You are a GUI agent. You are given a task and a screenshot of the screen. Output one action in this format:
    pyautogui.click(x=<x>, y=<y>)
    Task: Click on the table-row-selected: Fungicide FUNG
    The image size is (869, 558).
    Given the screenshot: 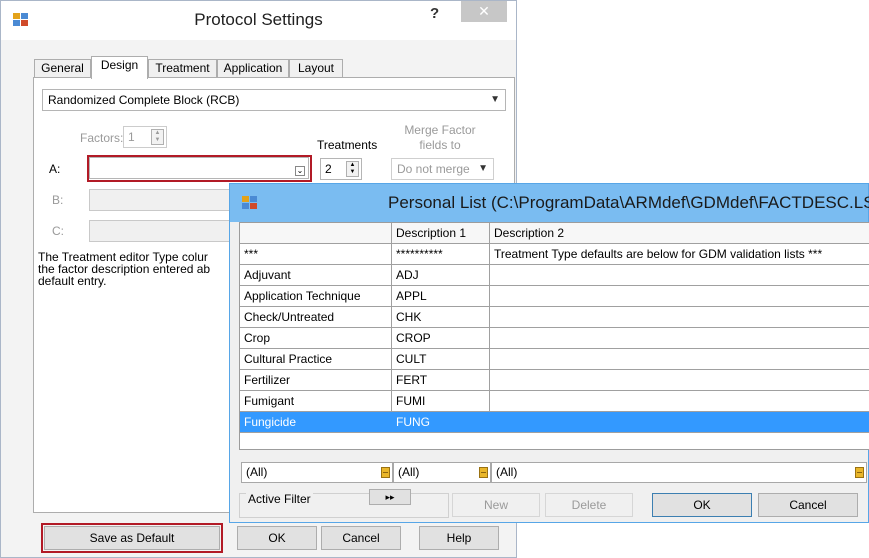 What is the action you would take?
    pyautogui.click(x=554, y=422)
    